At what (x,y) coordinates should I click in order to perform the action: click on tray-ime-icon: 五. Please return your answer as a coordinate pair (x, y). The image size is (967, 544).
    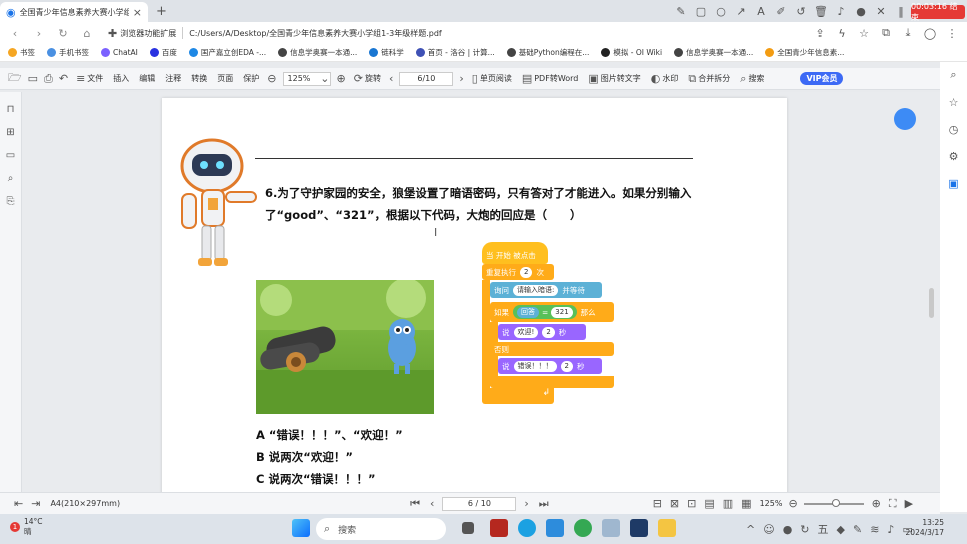
    Looking at the image, I should click on (823, 529).